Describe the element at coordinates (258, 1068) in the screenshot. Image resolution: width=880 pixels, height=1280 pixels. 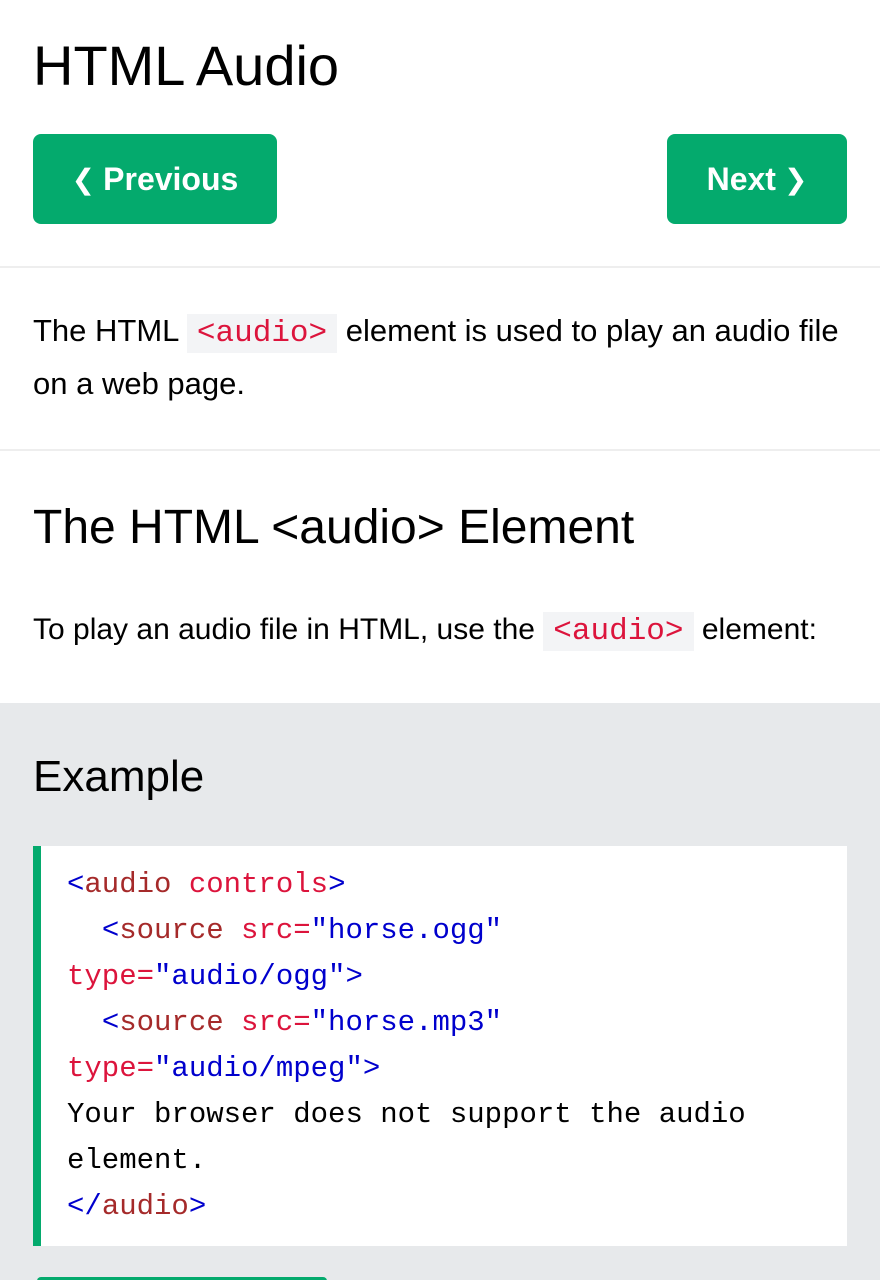
I see `code-value: "audio/mpeg"` at that location.